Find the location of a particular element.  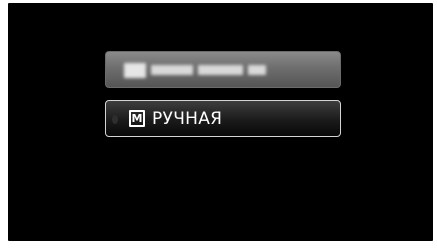

menu-item-blurred is located at coordinates (223, 69).